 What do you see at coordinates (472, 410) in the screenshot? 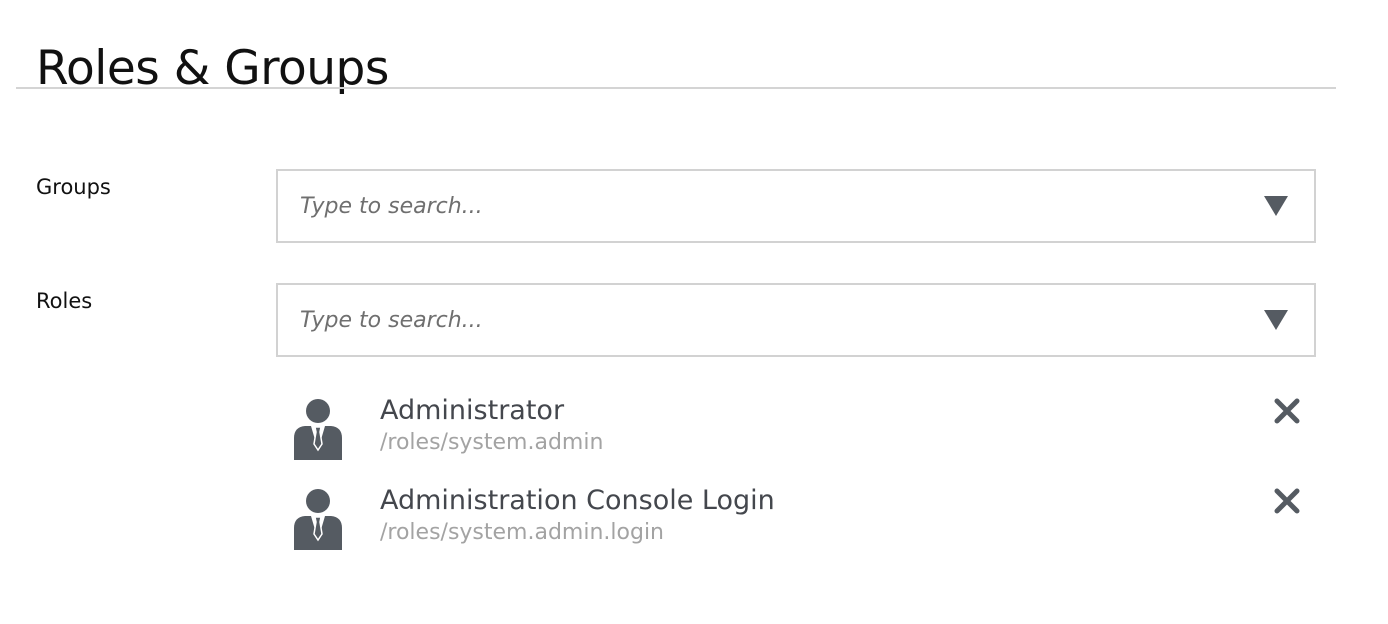
I see `role-name: Administrator` at bounding box center [472, 410].